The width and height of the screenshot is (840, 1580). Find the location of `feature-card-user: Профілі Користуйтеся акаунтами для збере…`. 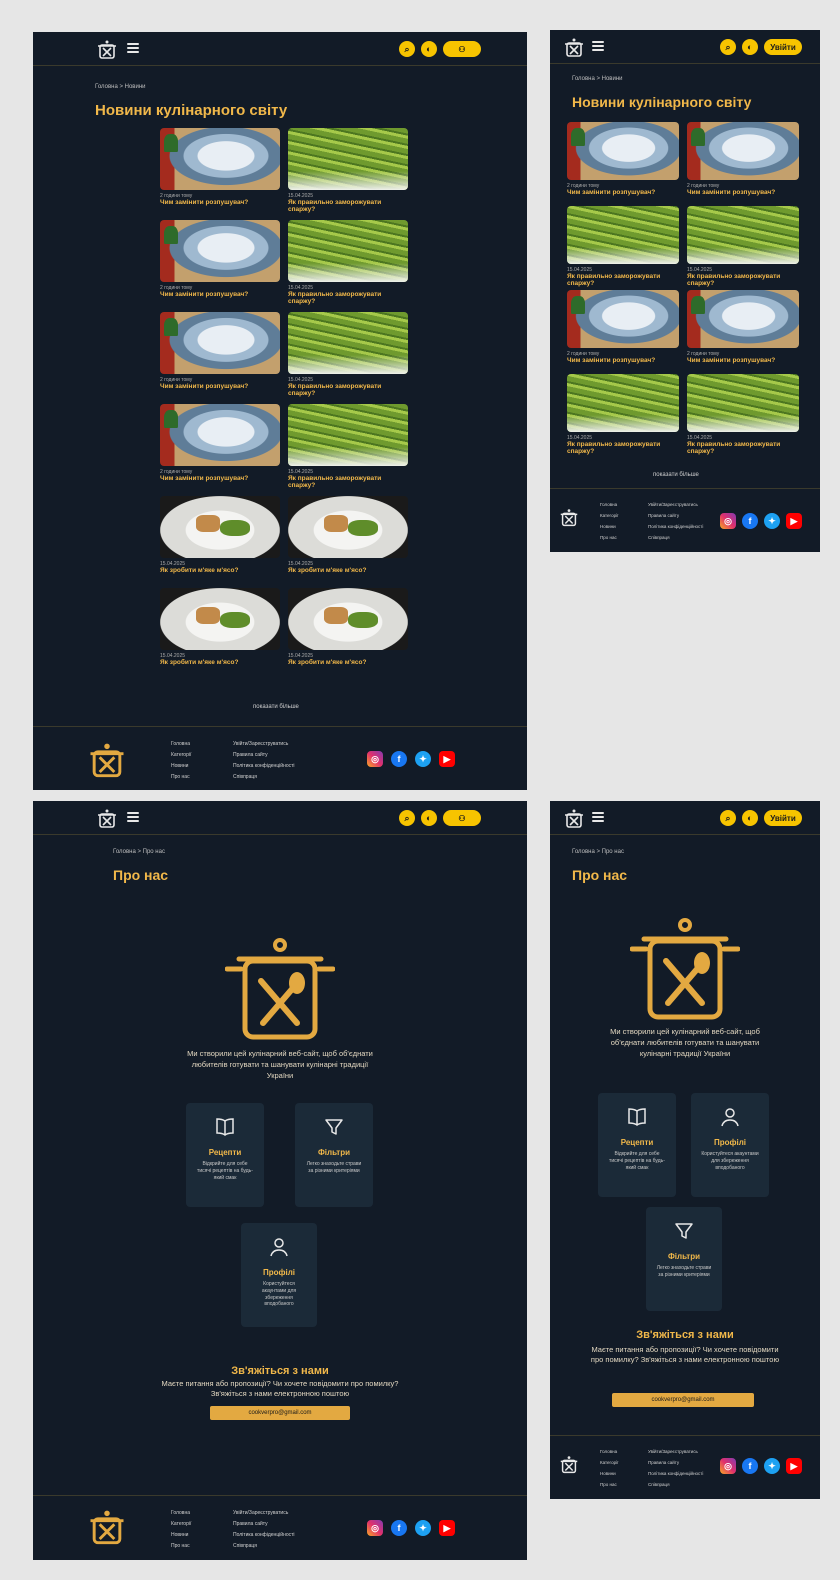

feature-card-user: Профілі Користуйтеся акаунтами для збере… is located at coordinates (279, 1275).